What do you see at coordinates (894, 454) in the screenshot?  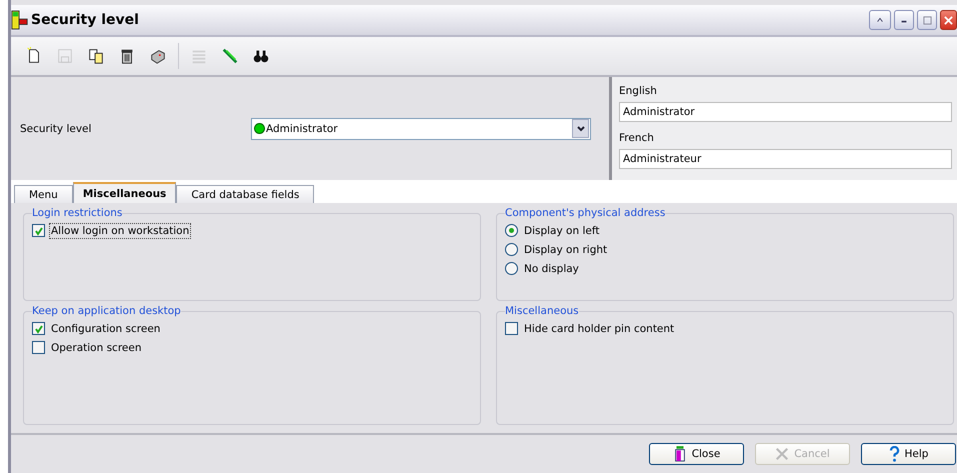 I see `question-mark-icon` at bounding box center [894, 454].